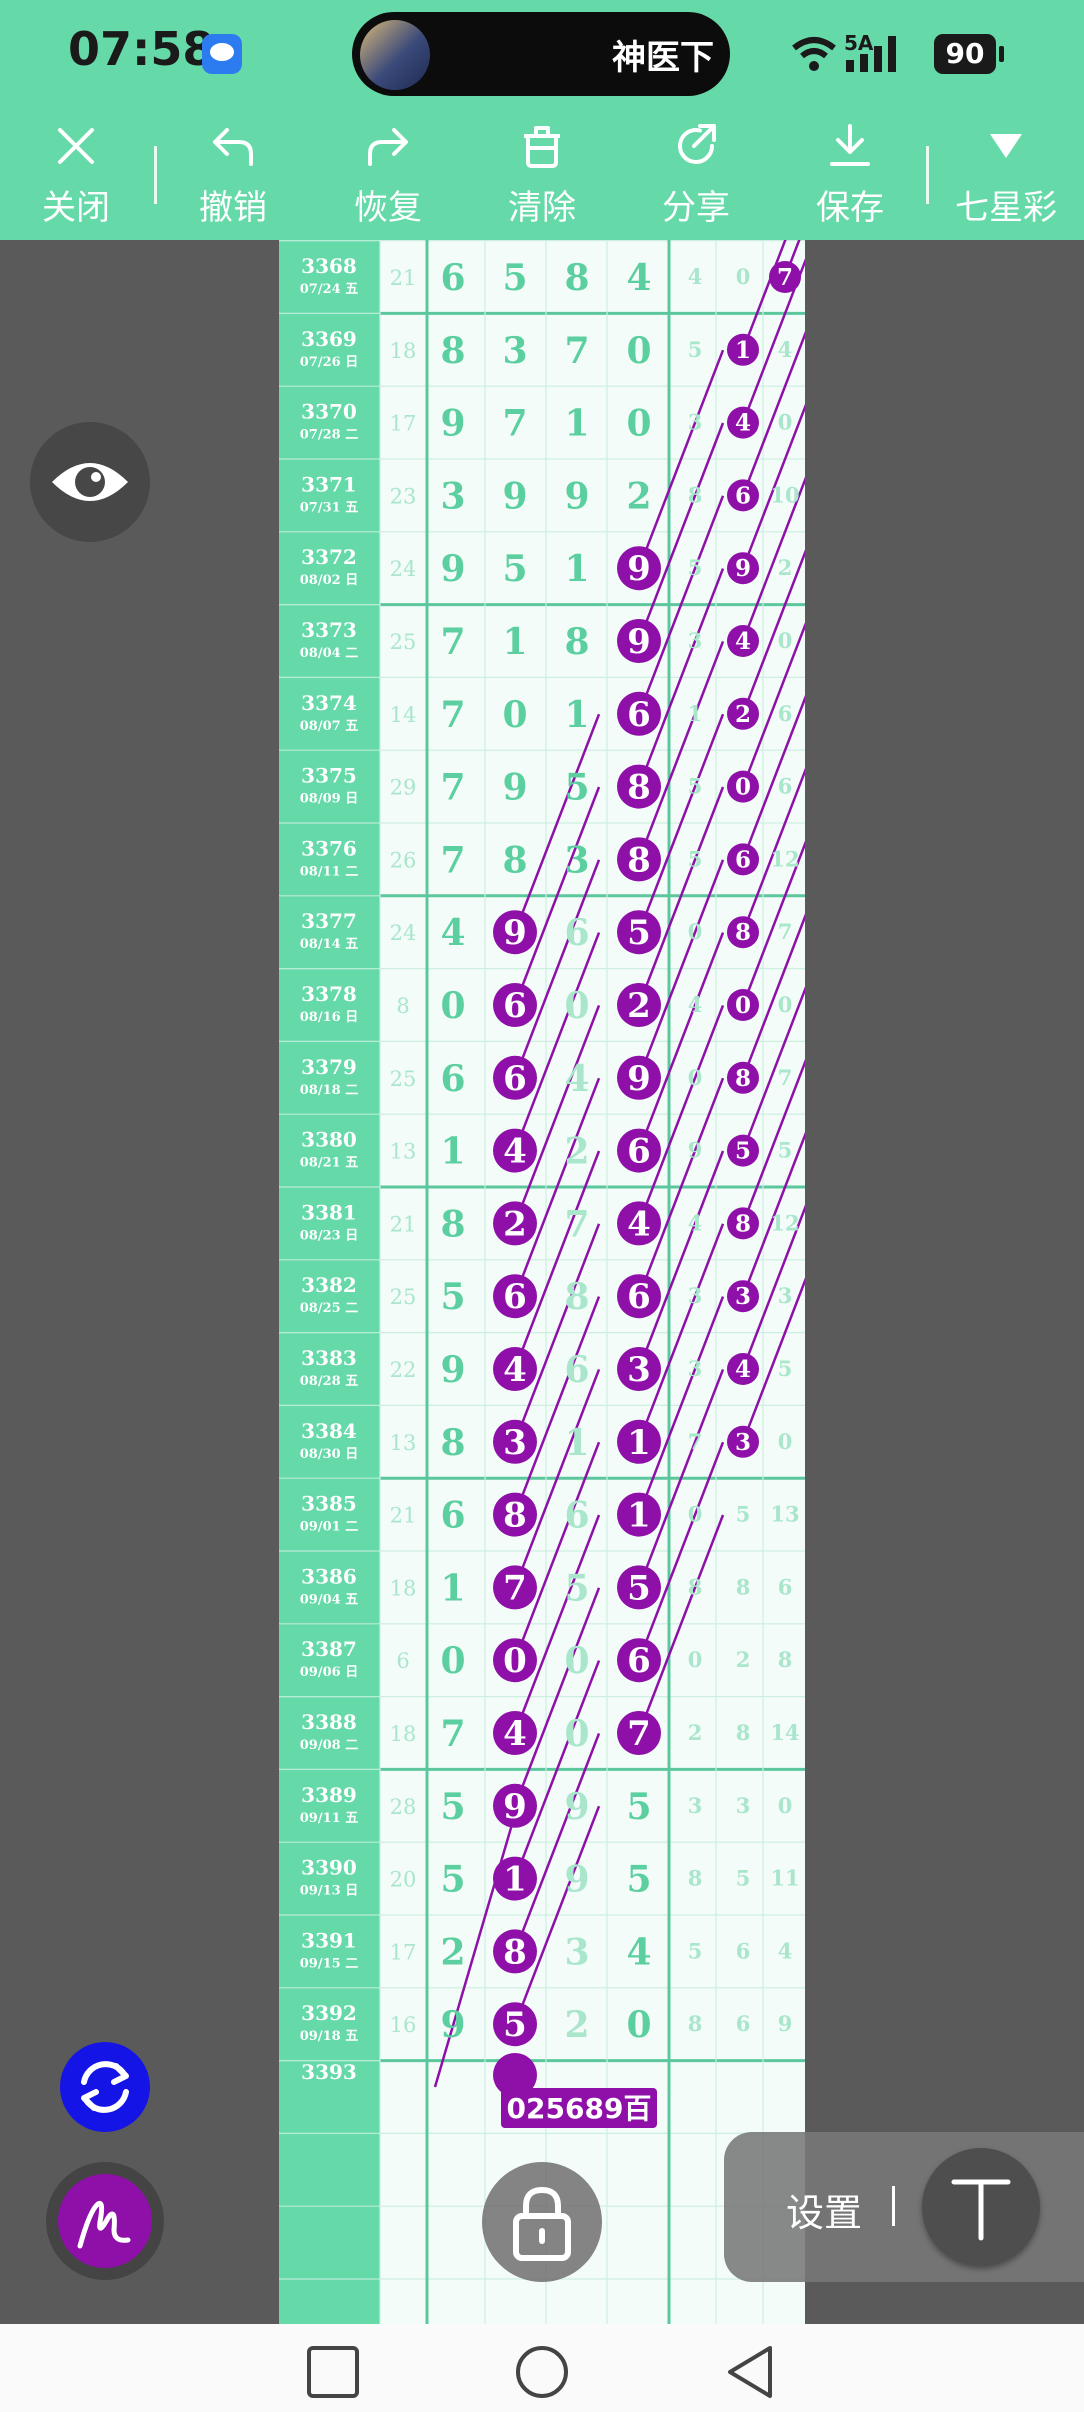 The image size is (1084, 2412). Describe the element at coordinates (329, 339) in the screenshot. I see `issue-number: 3369` at that location.